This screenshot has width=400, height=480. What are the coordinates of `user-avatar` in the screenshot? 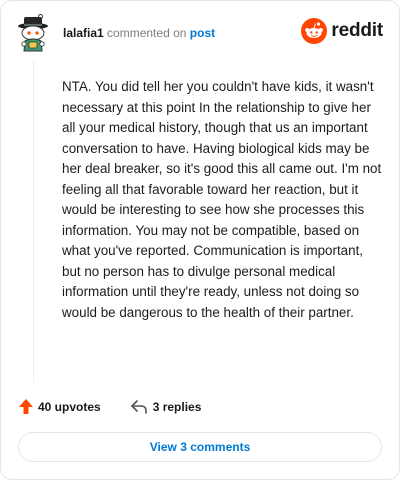 It's located at (33, 33).